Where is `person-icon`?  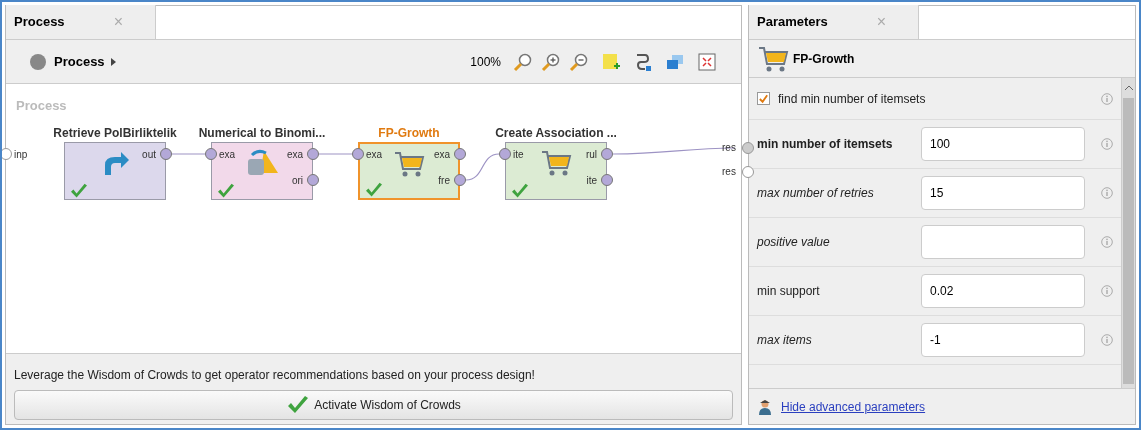
person-icon is located at coordinates (765, 406).